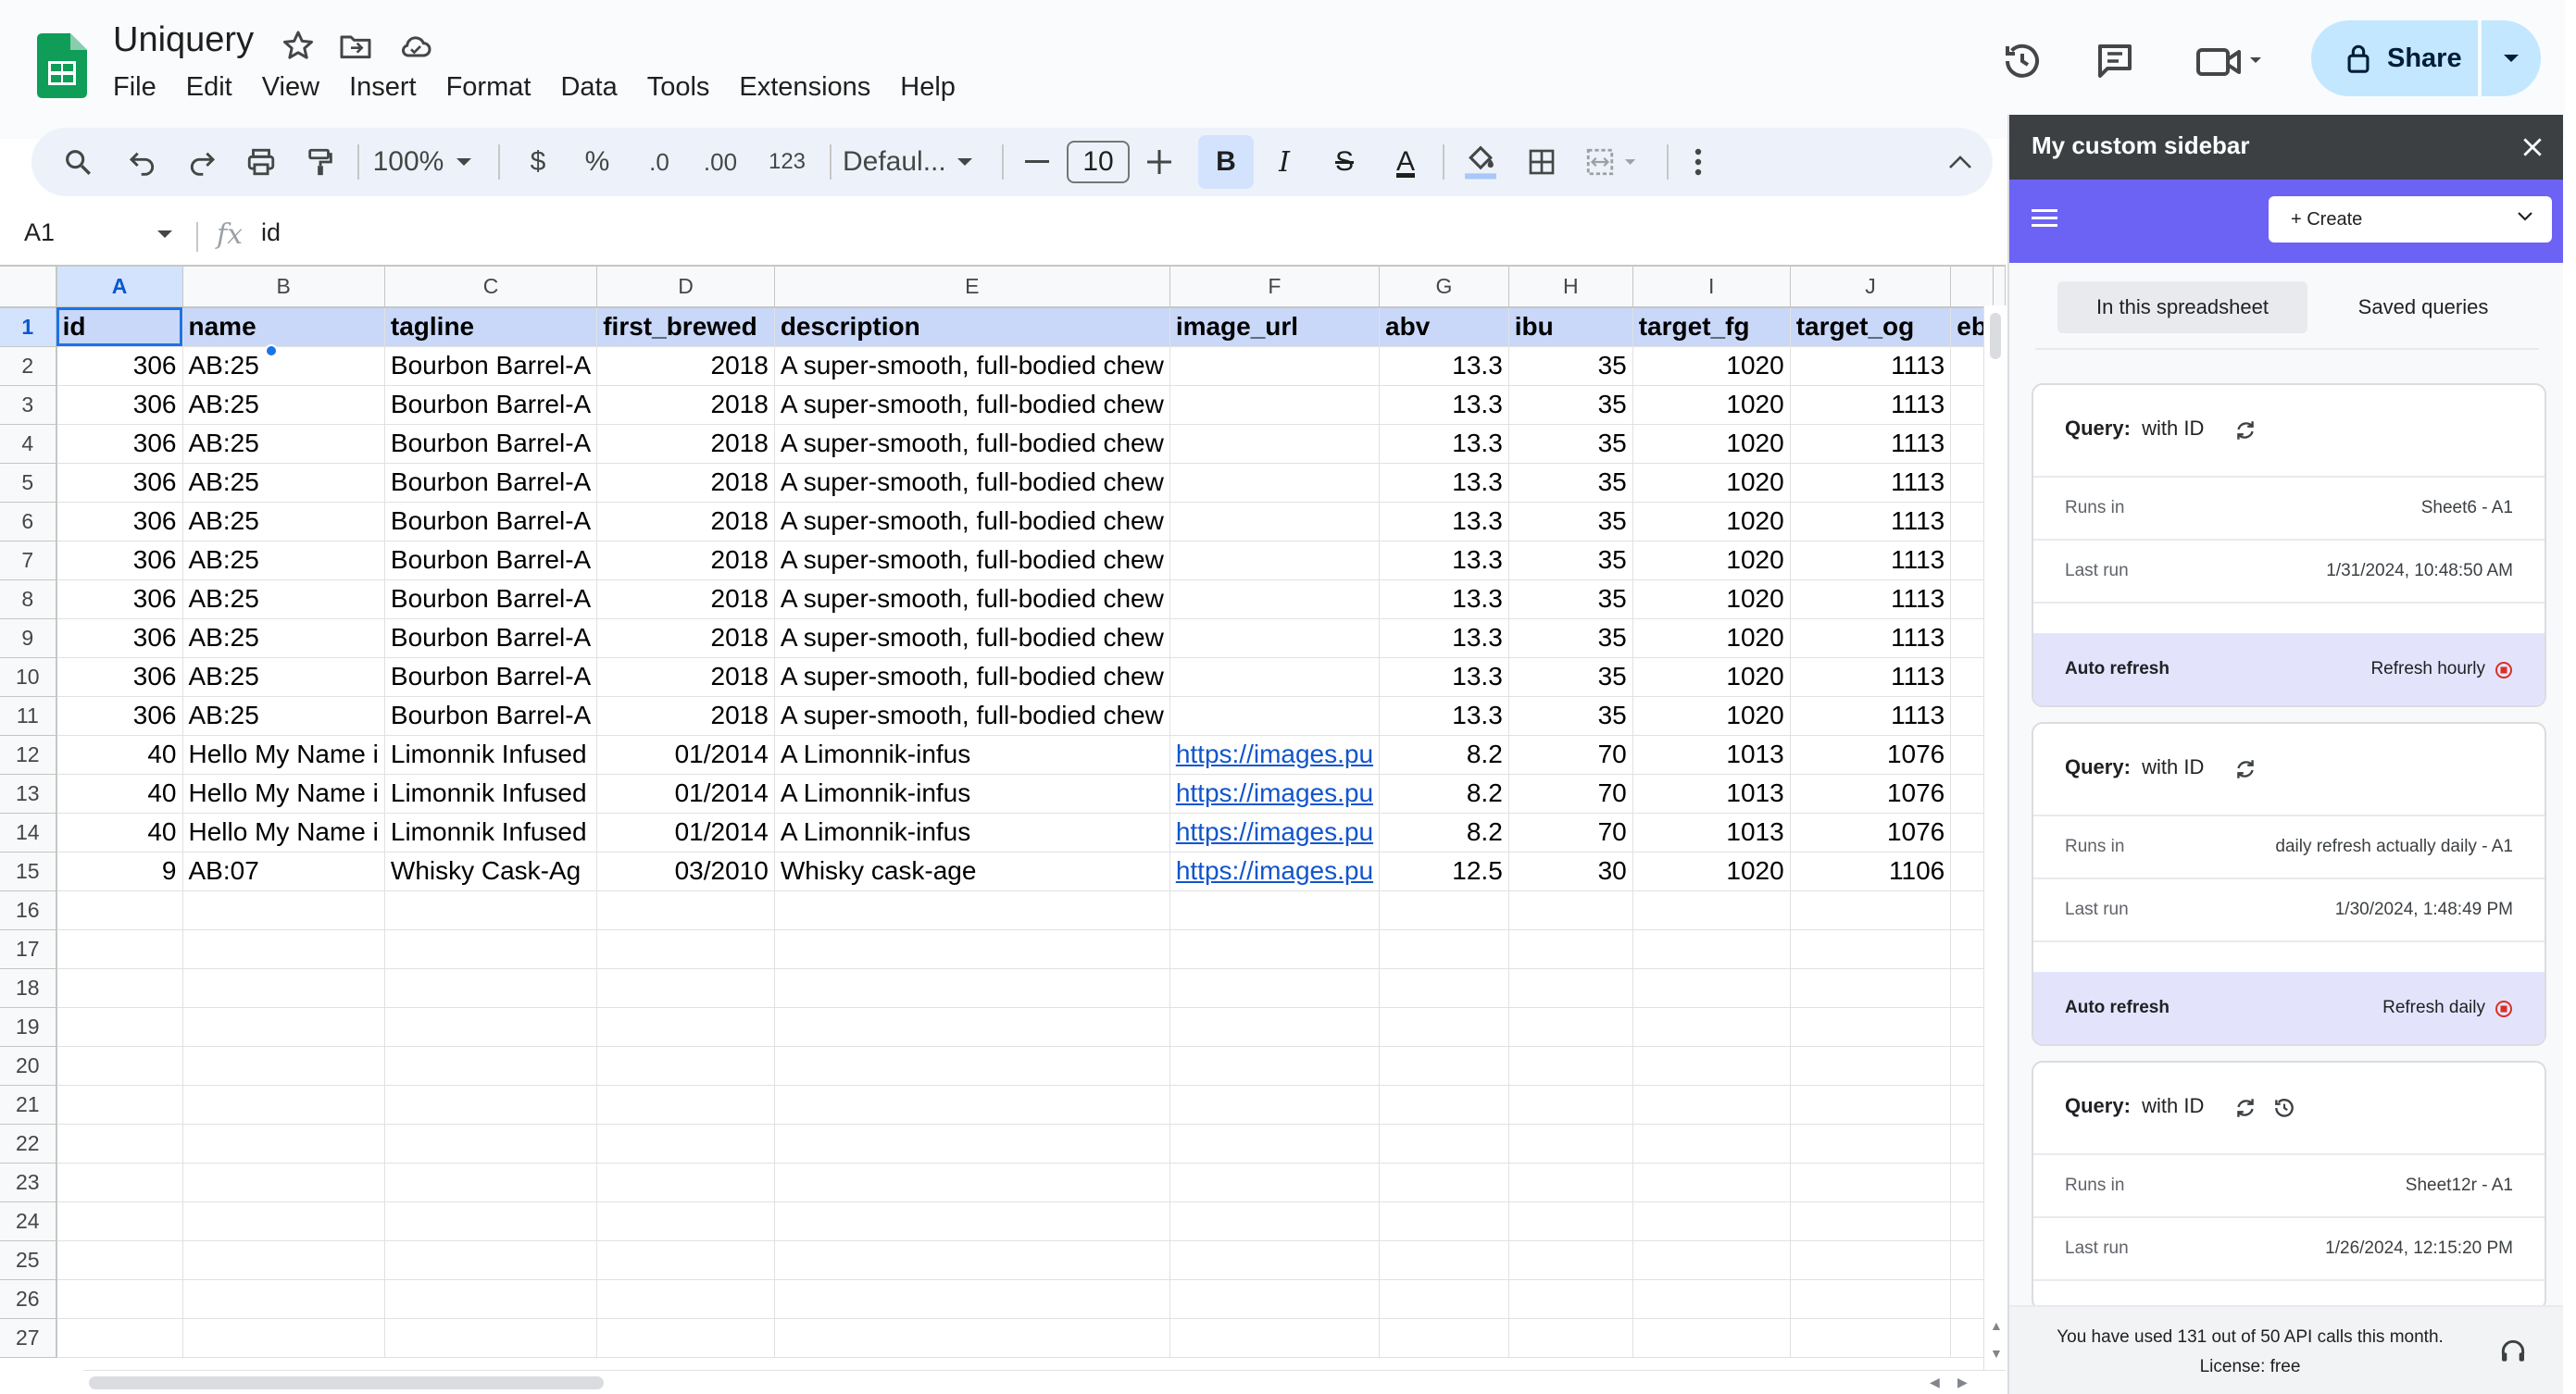 Image resolution: width=2576 pixels, height=1394 pixels. I want to click on row-header: 22, so click(28, 1144).